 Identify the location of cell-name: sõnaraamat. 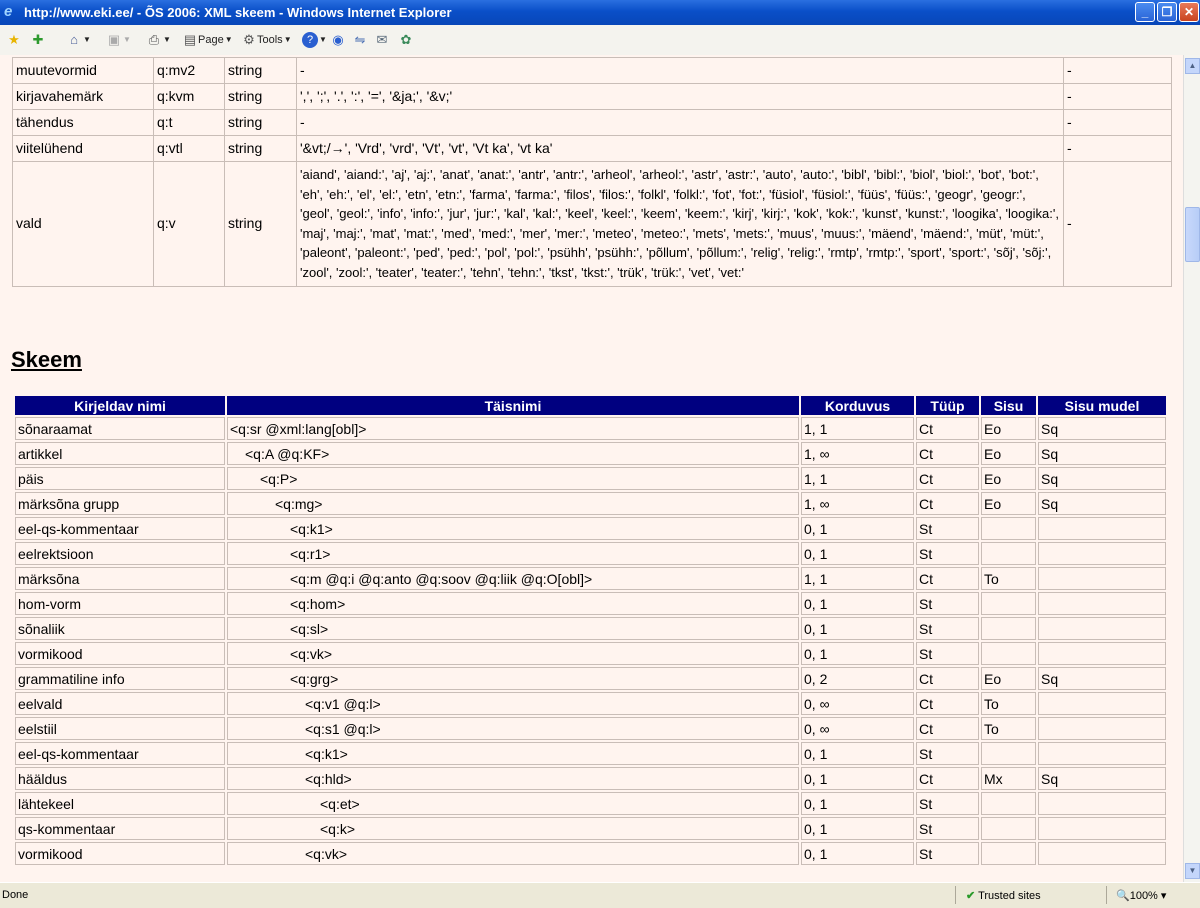
(120, 428).